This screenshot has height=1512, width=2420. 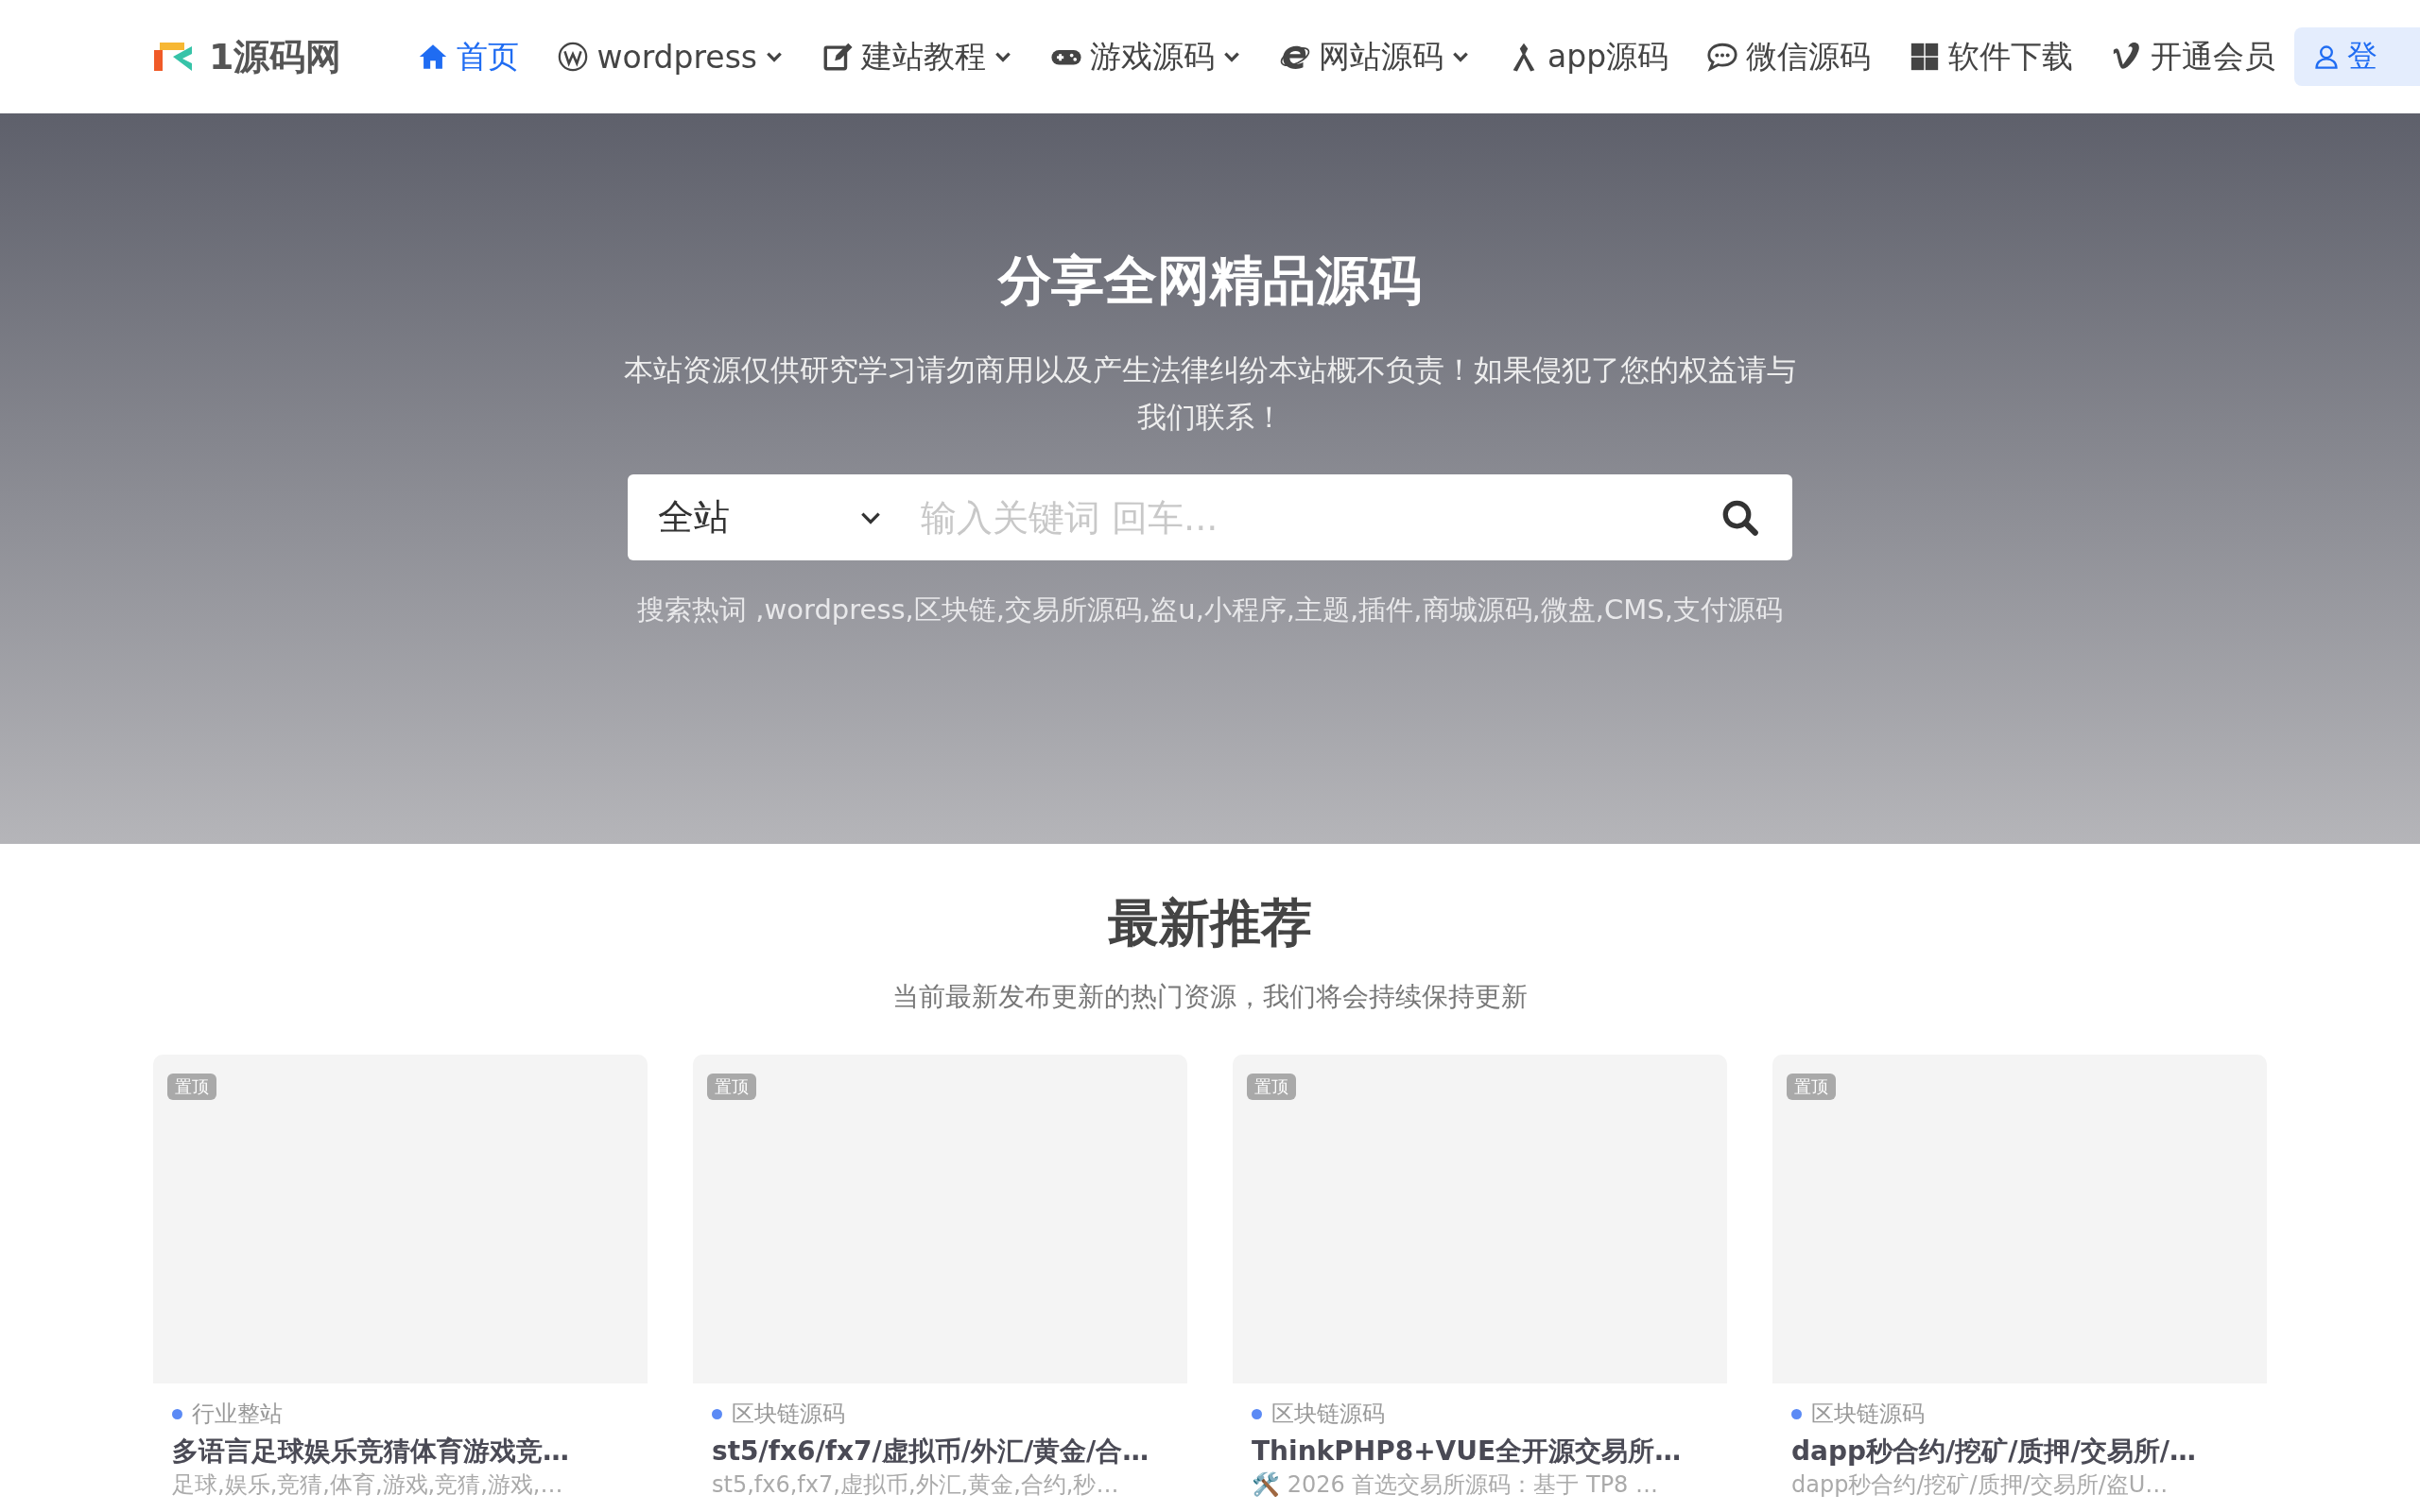 What do you see at coordinates (2357, 56) in the screenshot?
I see `login-button: 登` at bounding box center [2357, 56].